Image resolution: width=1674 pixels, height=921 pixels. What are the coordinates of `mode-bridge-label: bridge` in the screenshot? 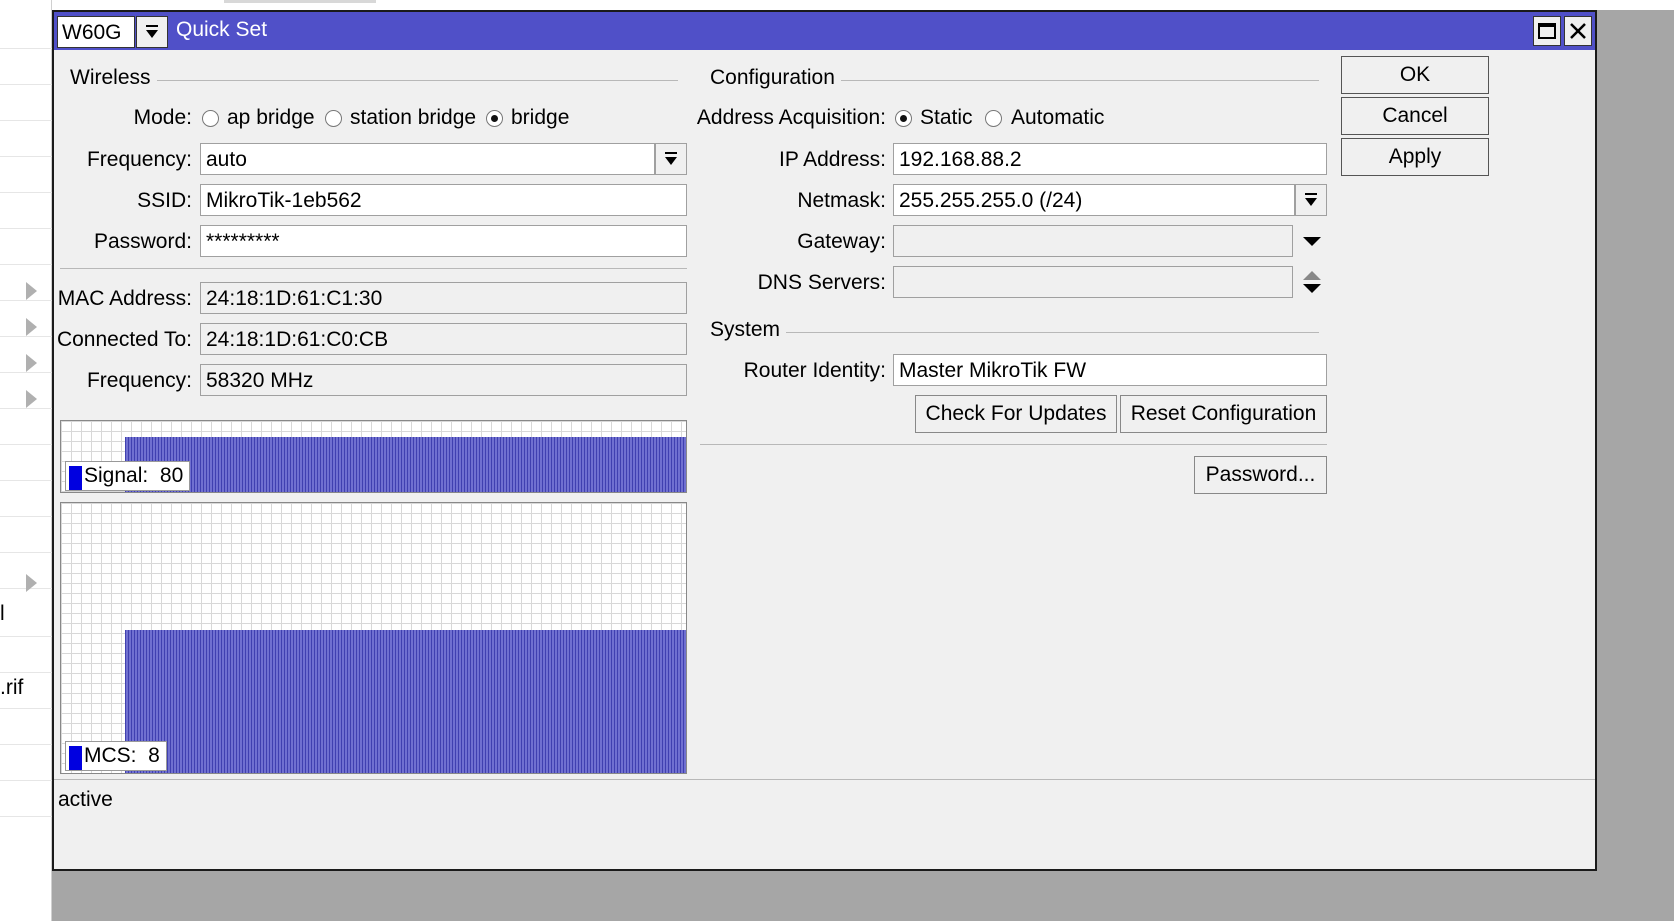 It's located at (540, 117).